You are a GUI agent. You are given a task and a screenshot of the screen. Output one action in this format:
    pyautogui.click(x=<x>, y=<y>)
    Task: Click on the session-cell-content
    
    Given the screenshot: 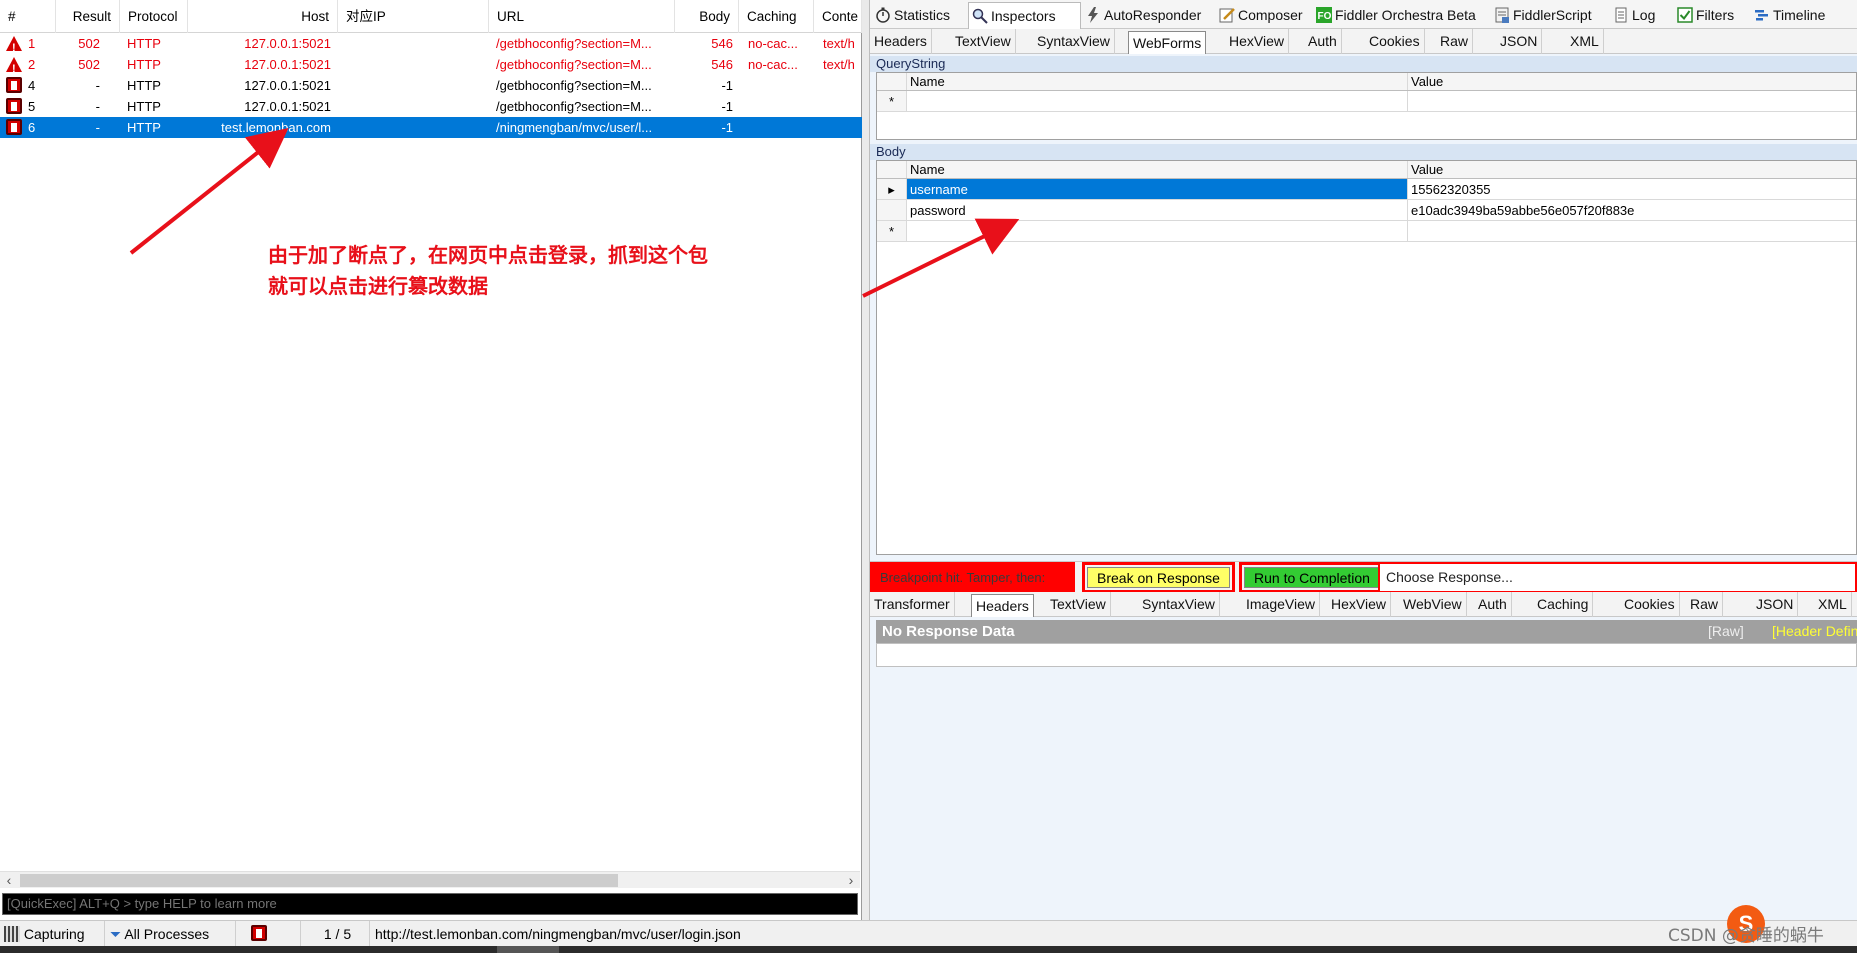 What is the action you would take?
    pyautogui.click(x=842, y=85)
    